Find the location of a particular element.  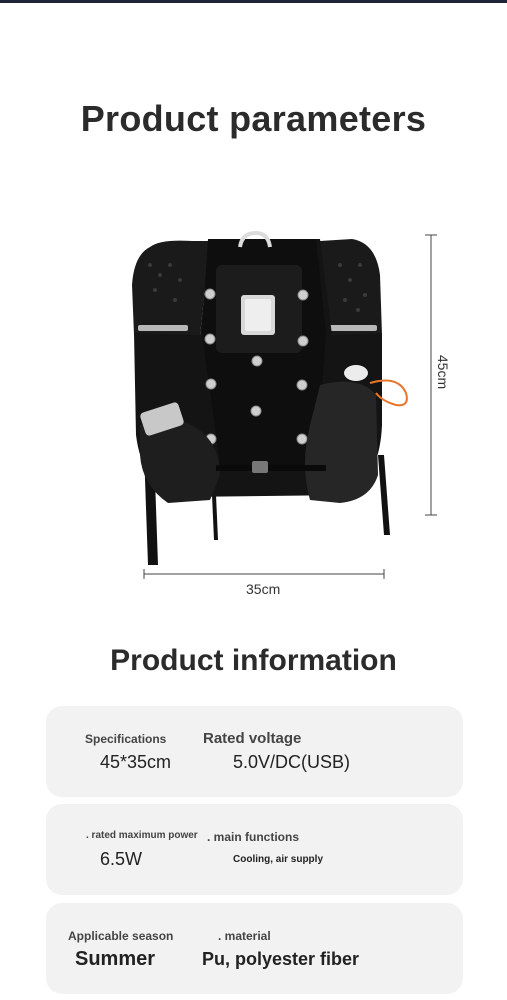

height-dimension-label: 45cm is located at coordinates (443, 372).